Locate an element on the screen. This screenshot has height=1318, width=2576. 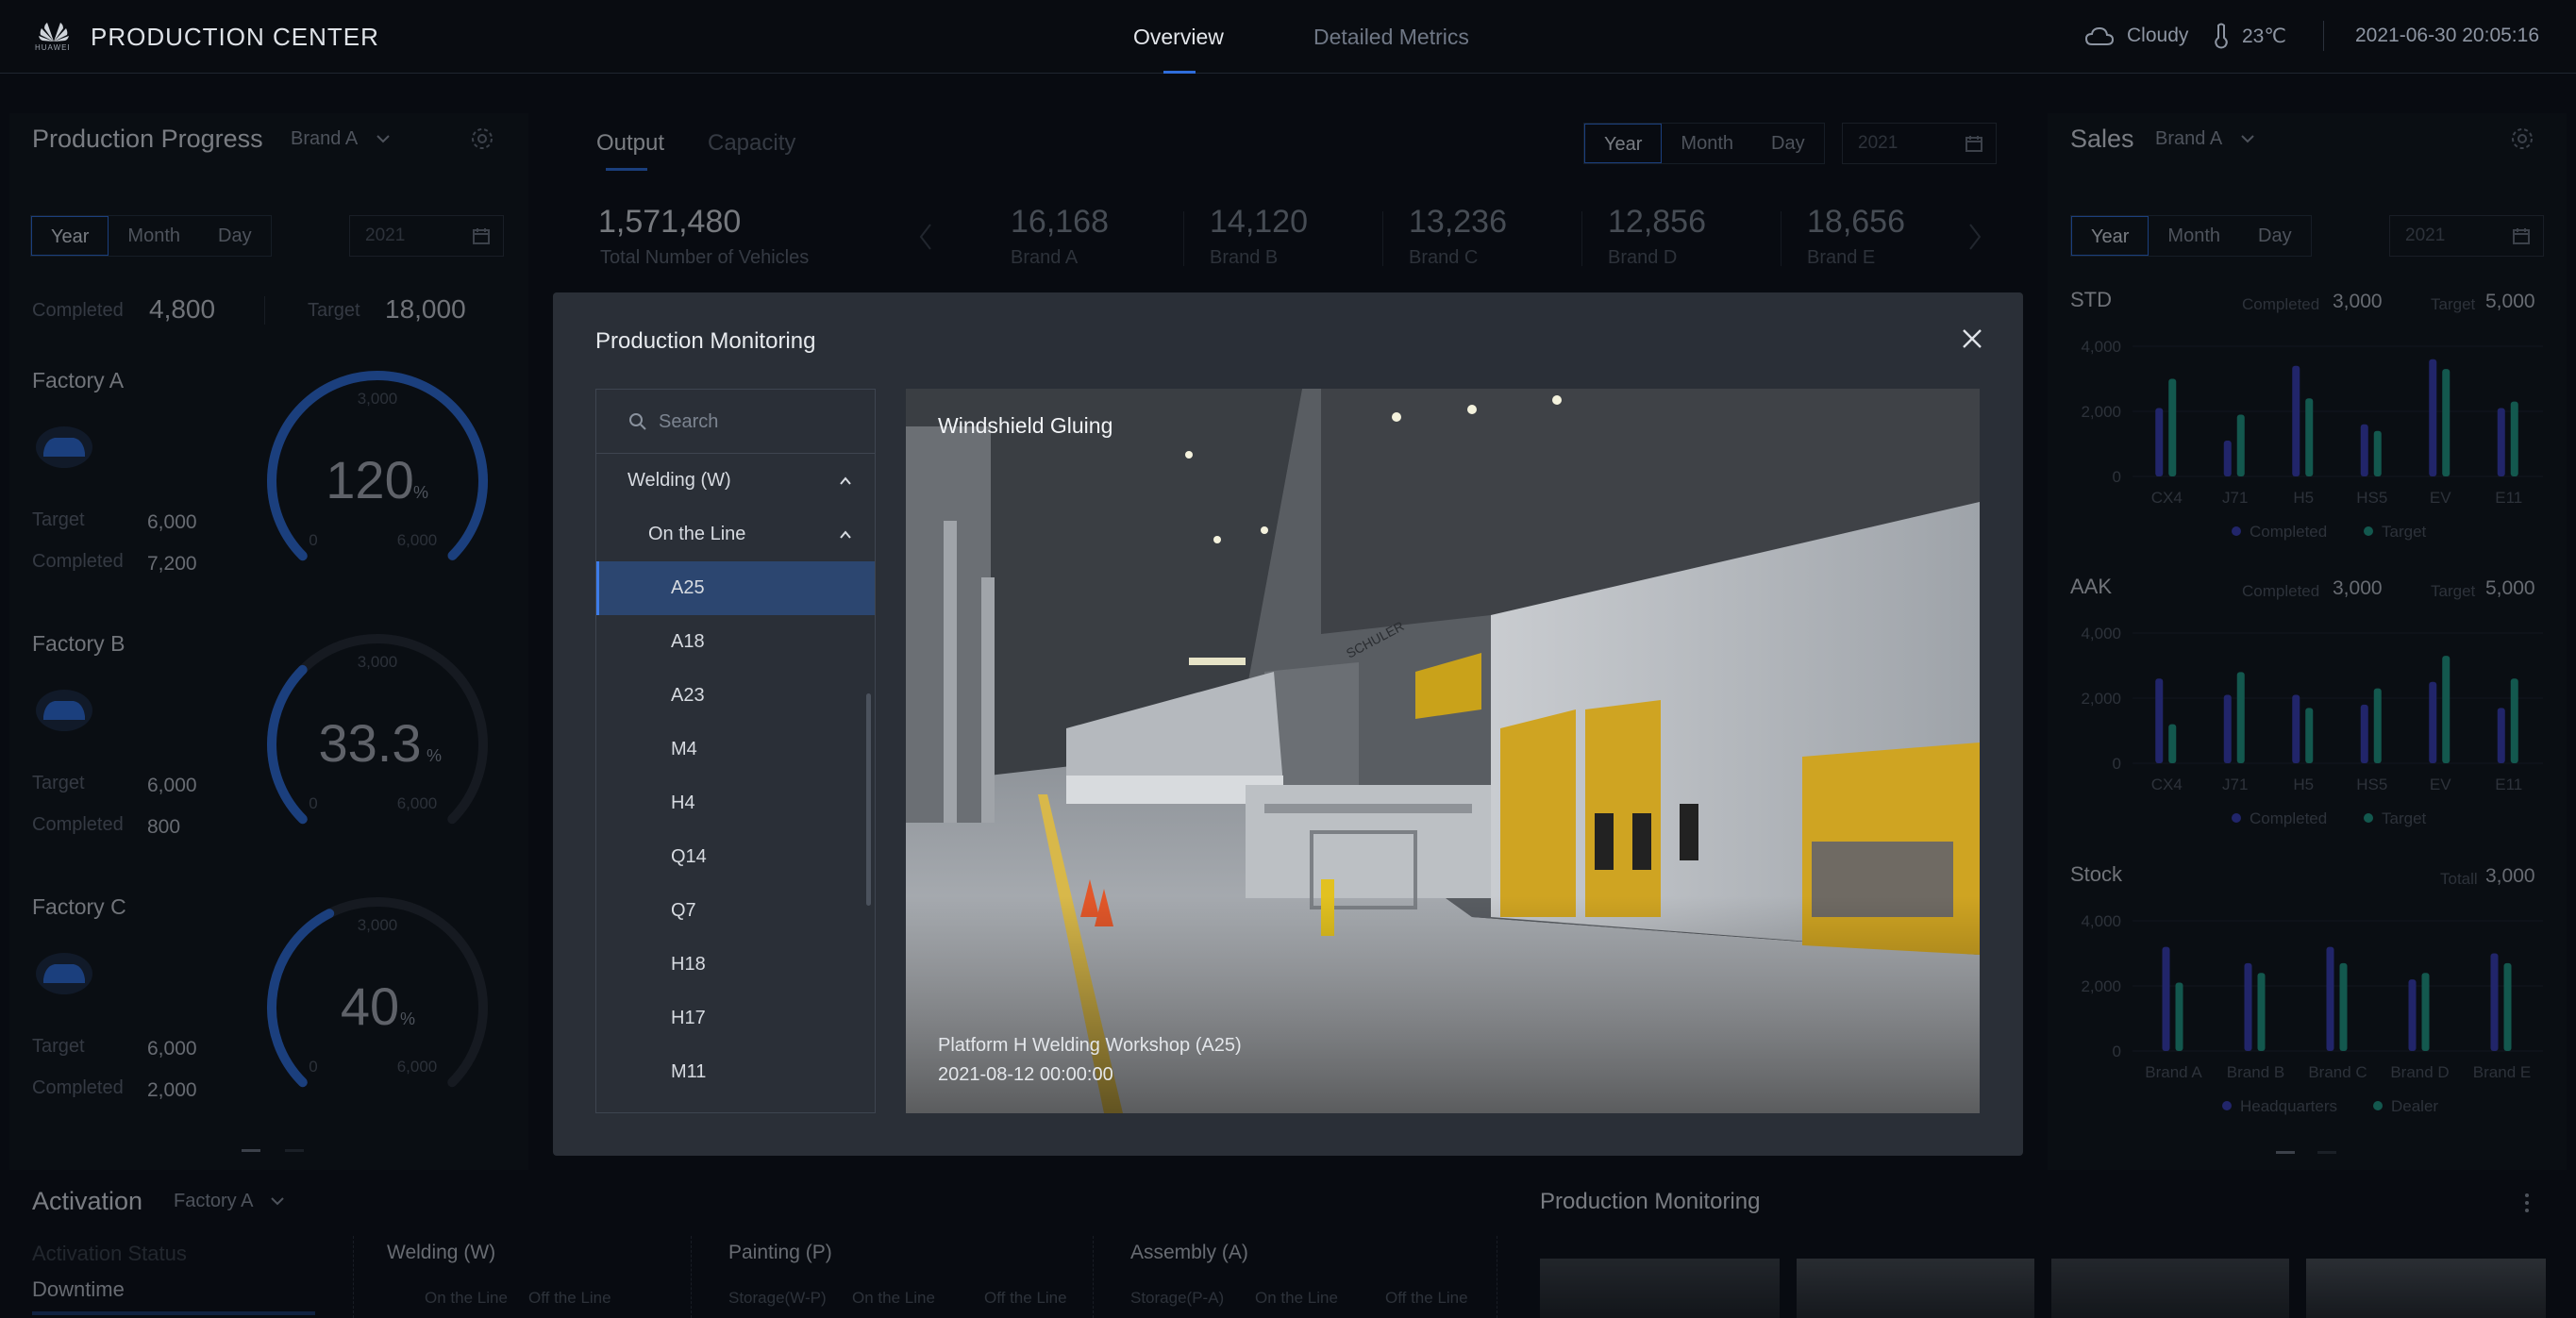
temperature-text: 23℃ is located at coordinates (2264, 36).